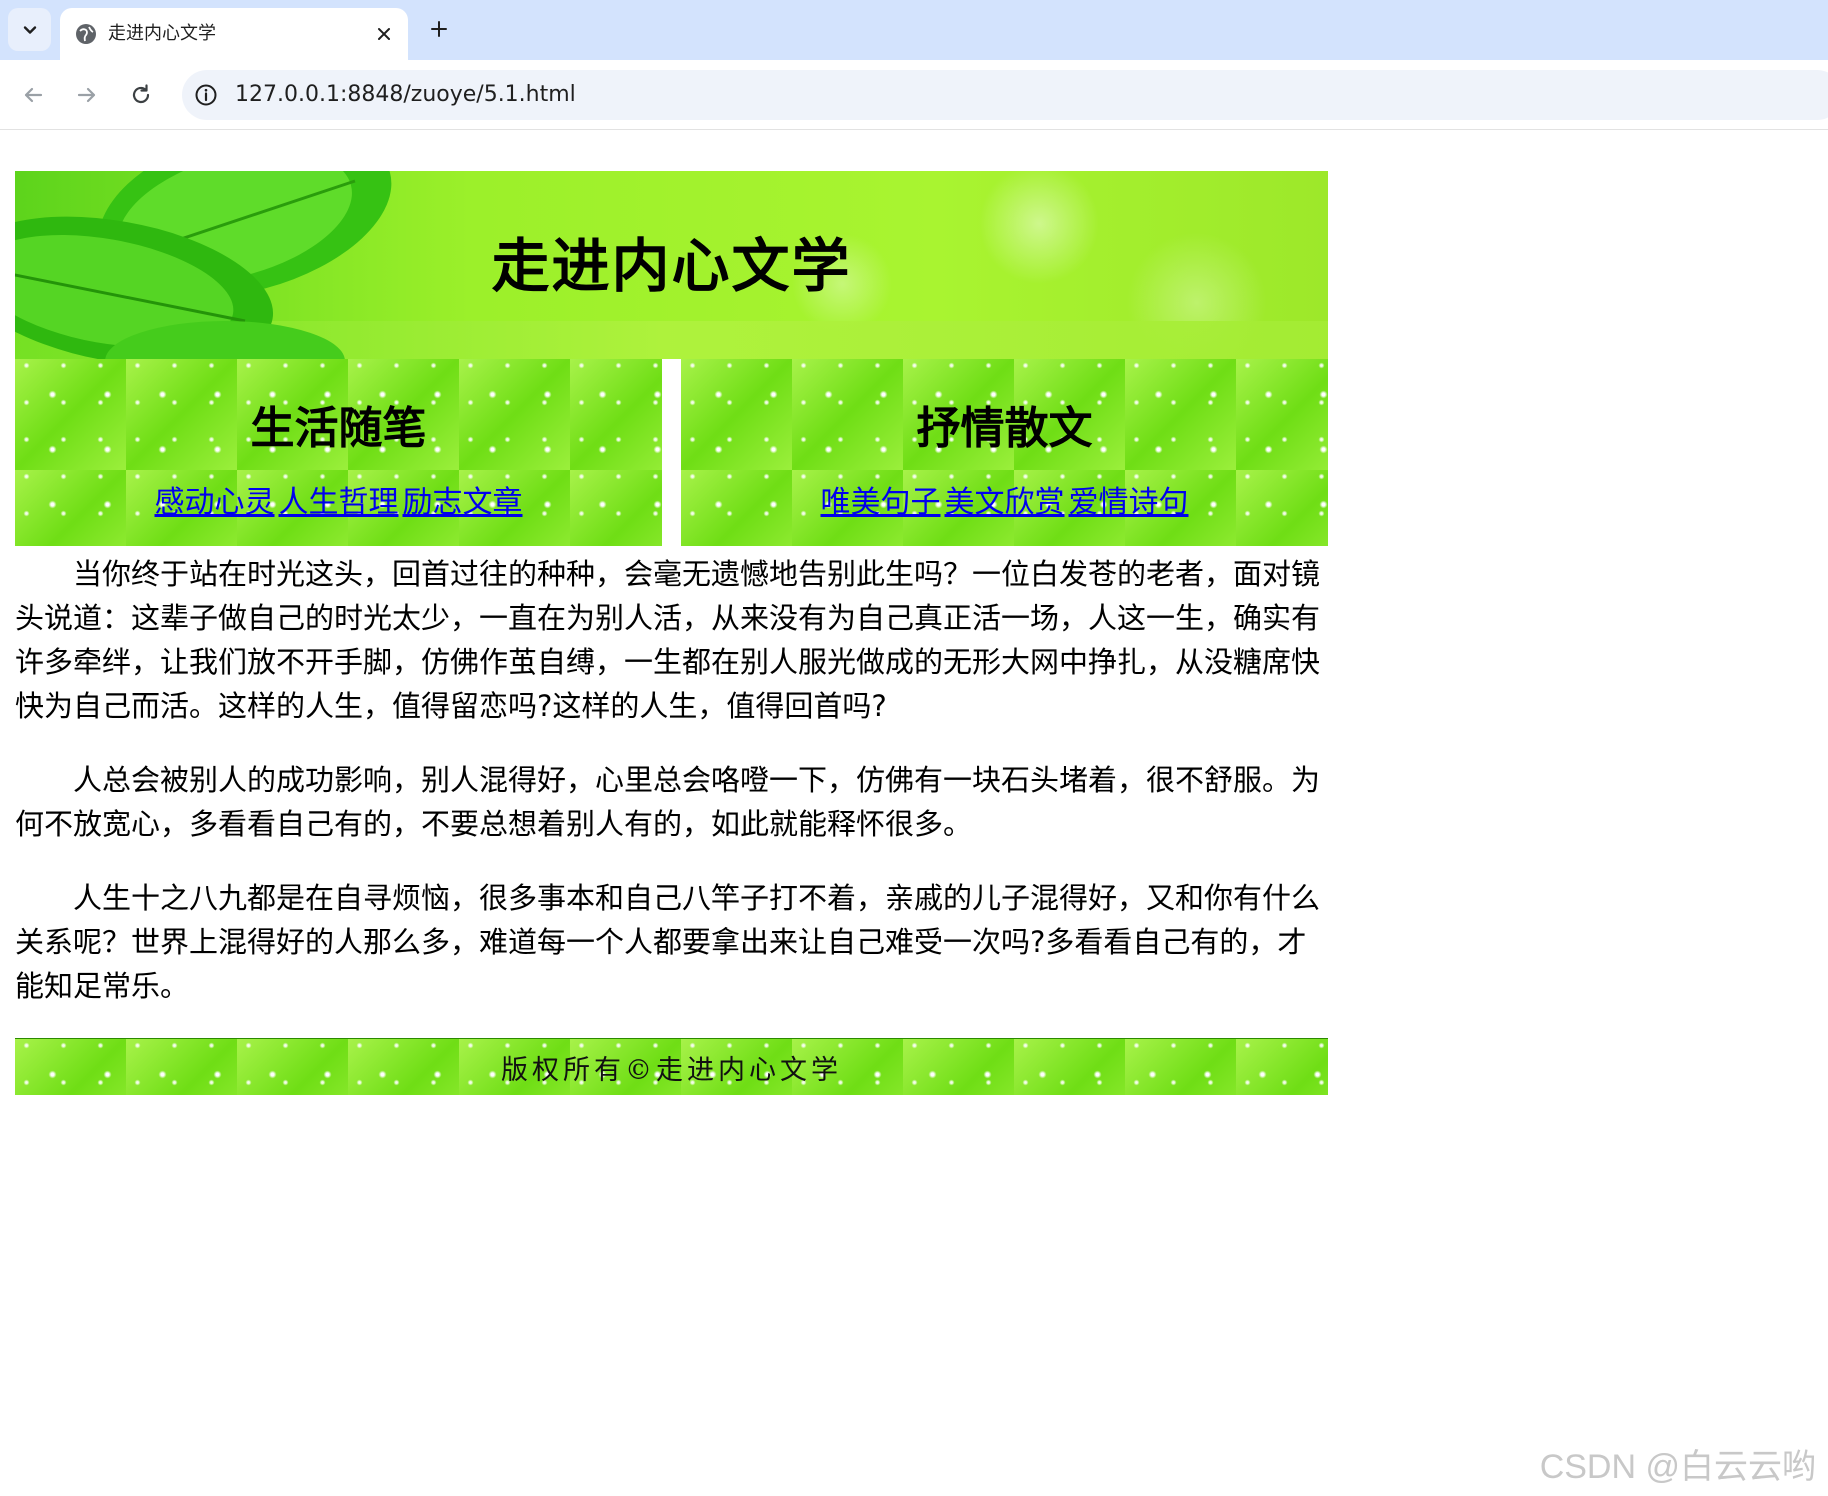  What do you see at coordinates (671, 452) in the screenshot?
I see `category-columns: 生活随笔 感动心灵 人生哲理 励志文章 抒情散文 唯美句子 美文欣赏 爱情诗句` at bounding box center [671, 452].